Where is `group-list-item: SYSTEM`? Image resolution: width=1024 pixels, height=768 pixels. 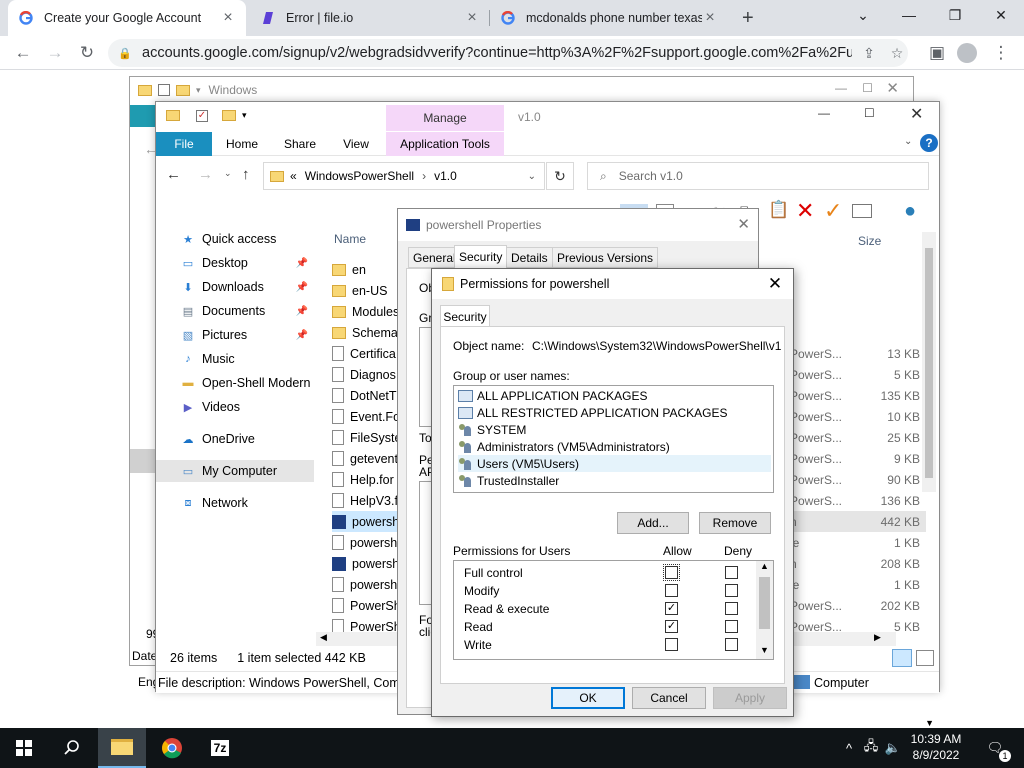 group-list-item: SYSTEM is located at coordinates (614, 429).